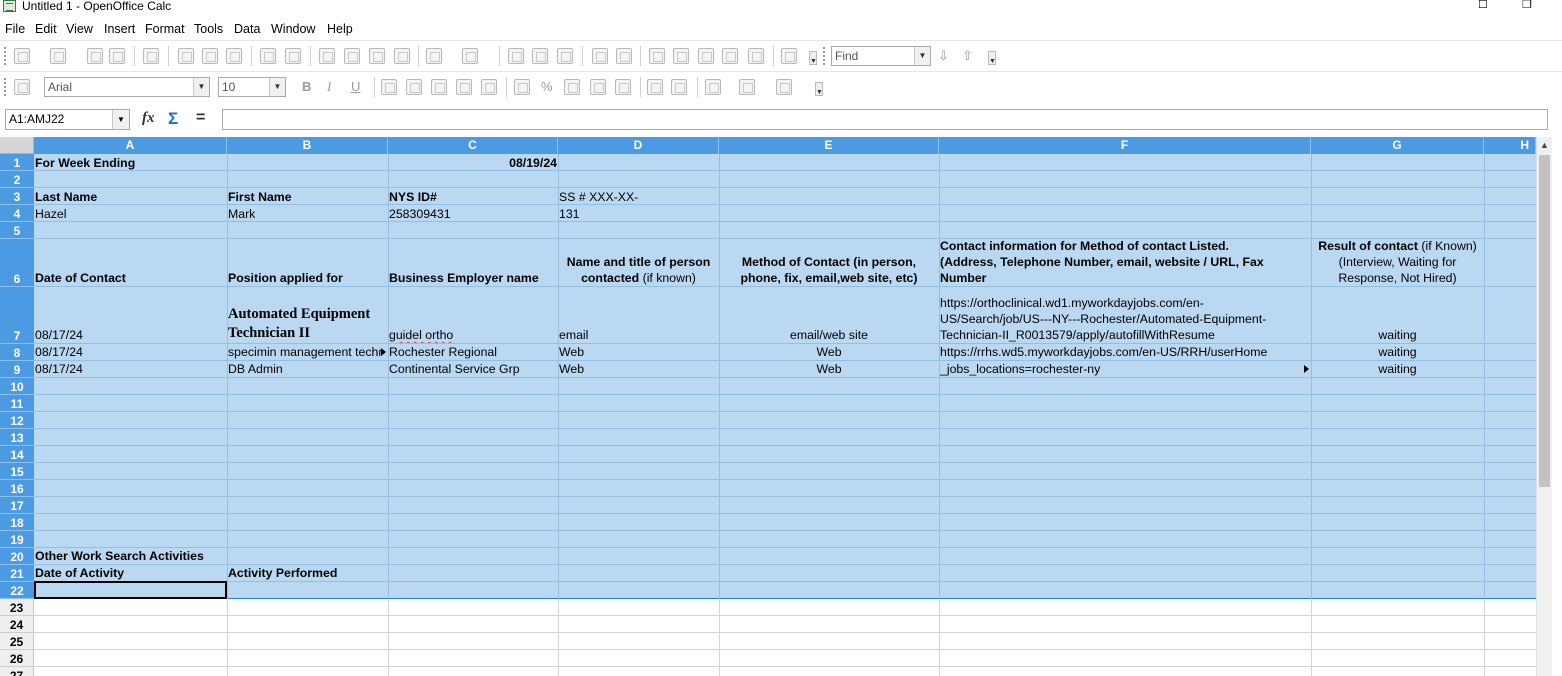 The image size is (1562, 676). What do you see at coordinates (17, 420) in the screenshot?
I see `row-header-12: 12` at bounding box center [17, 420].